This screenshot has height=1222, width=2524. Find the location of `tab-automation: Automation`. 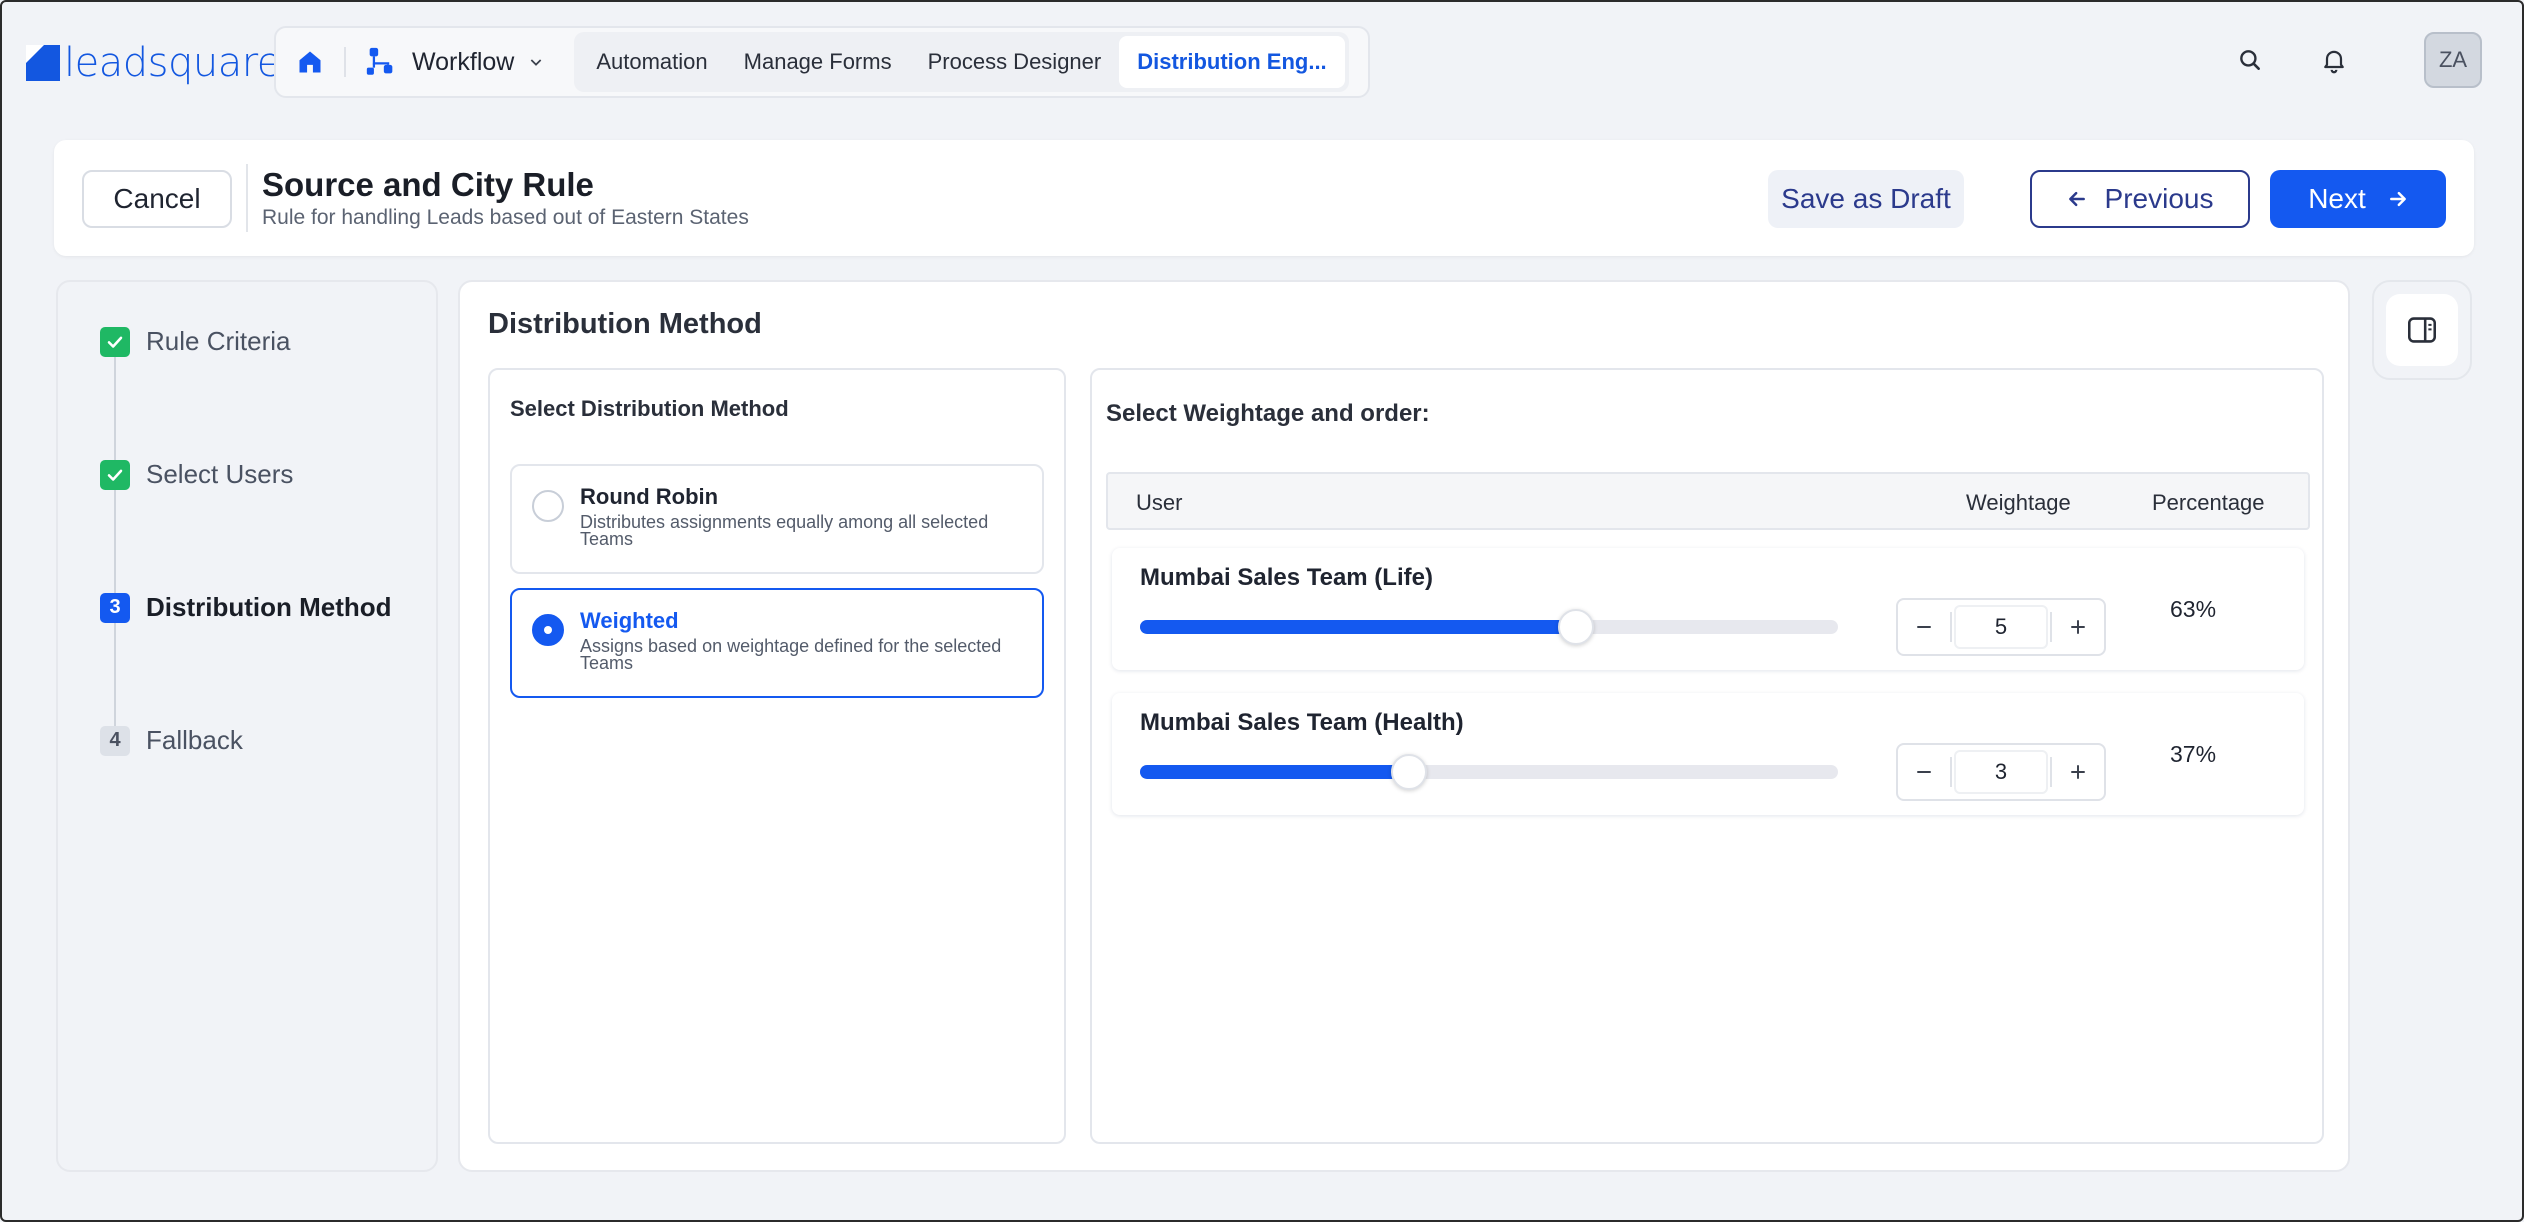

tab-automation: Automation is located at coordinates (651, 62).